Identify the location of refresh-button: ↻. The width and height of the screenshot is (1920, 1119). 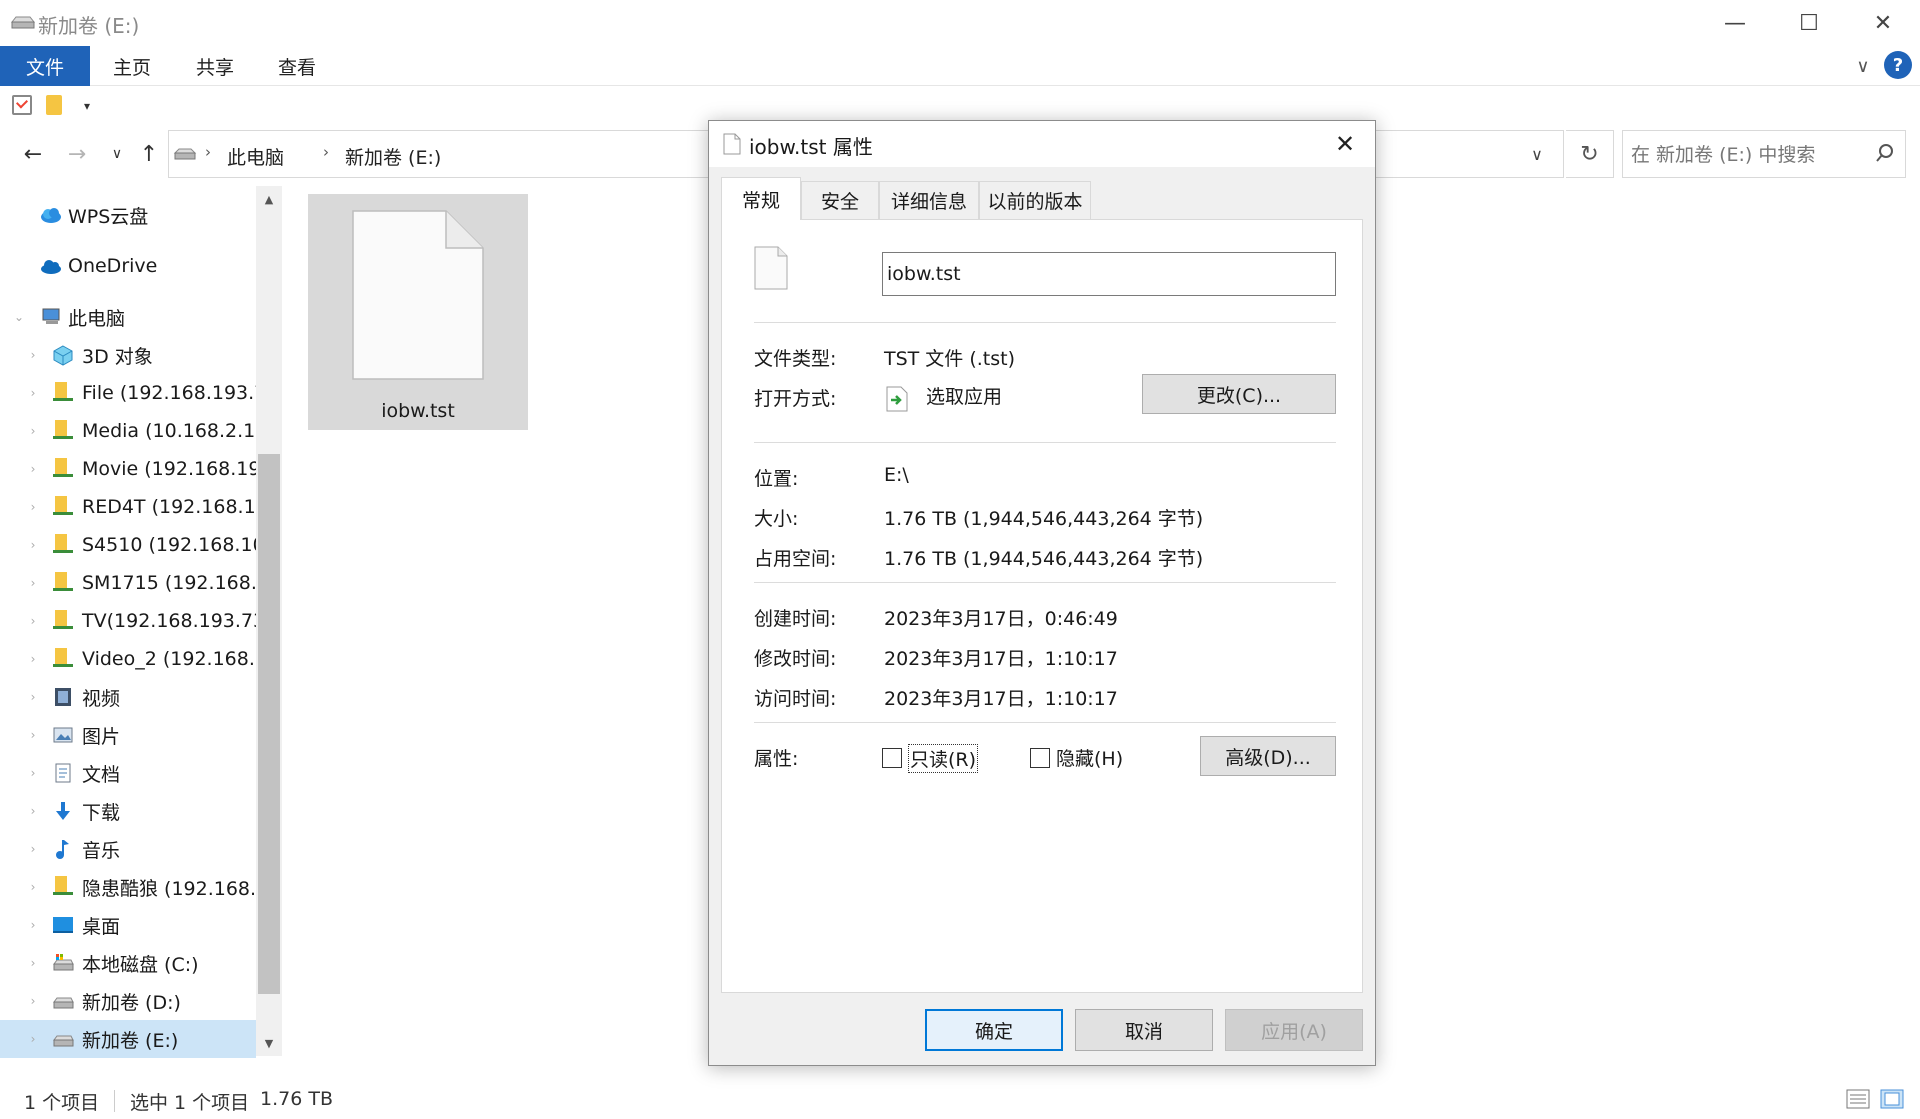
(1590, 154).